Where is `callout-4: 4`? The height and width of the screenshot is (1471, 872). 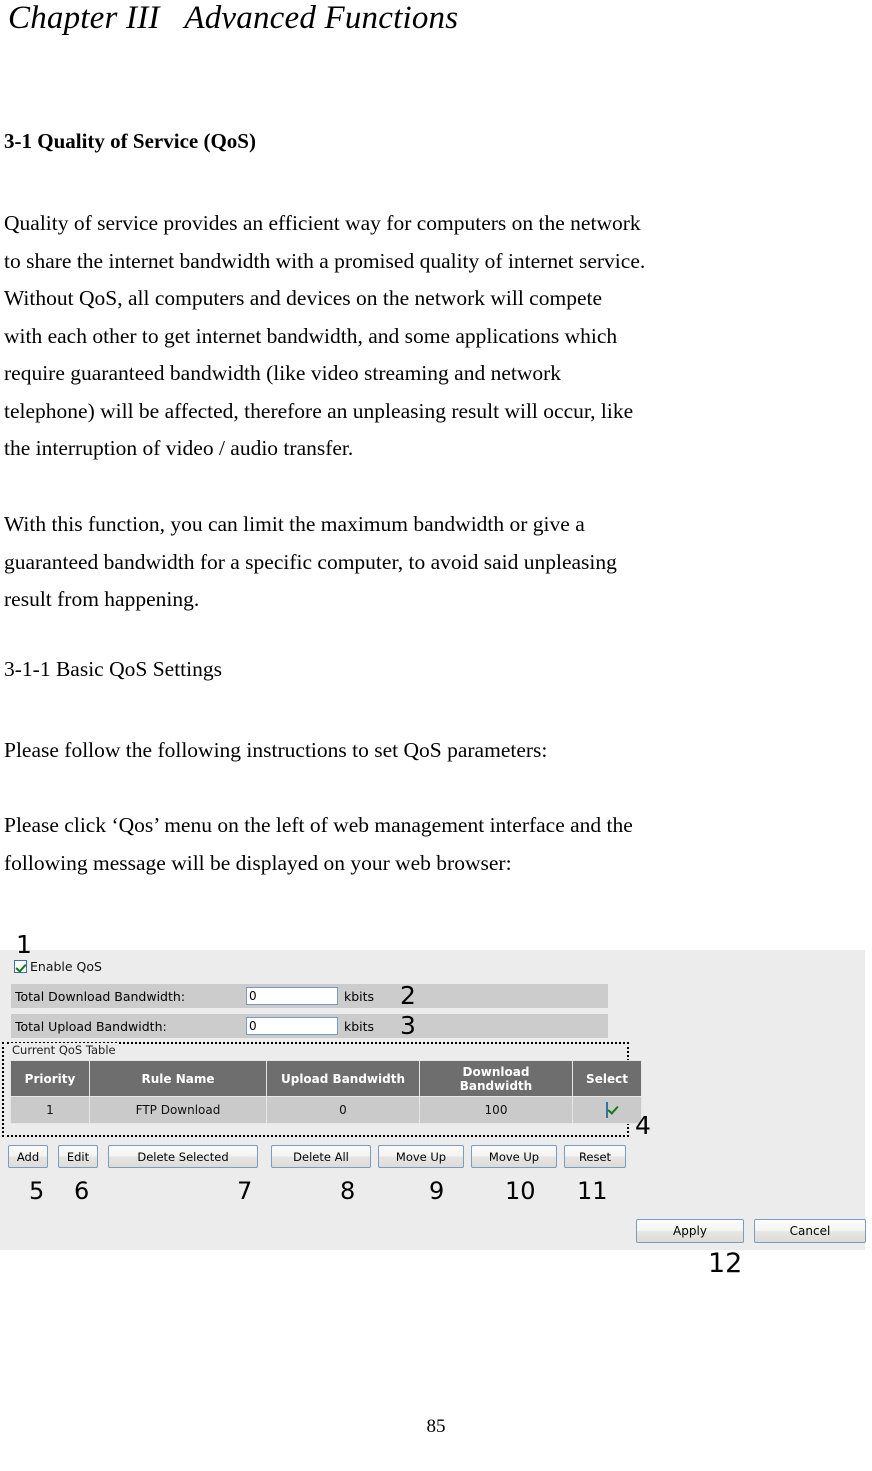 callout-4: 4 is located at coordinates (643, 1125).